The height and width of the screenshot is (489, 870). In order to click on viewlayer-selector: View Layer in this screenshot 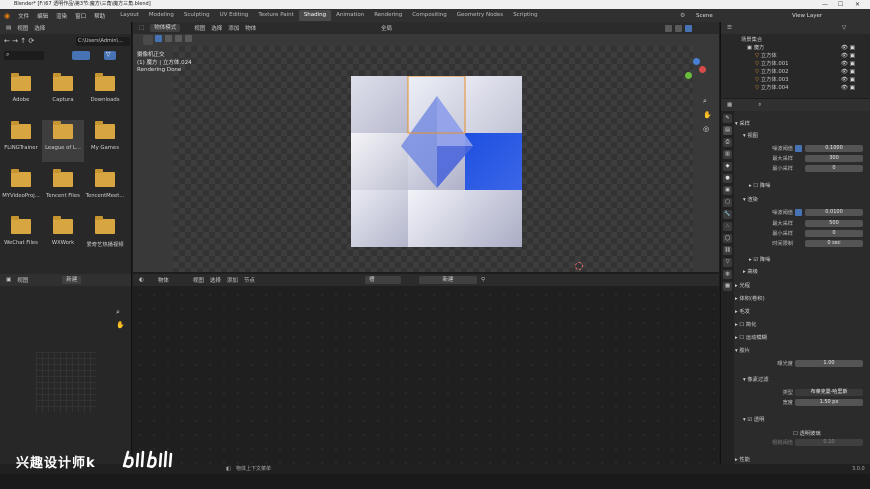, I will do `click(807, 16)`.